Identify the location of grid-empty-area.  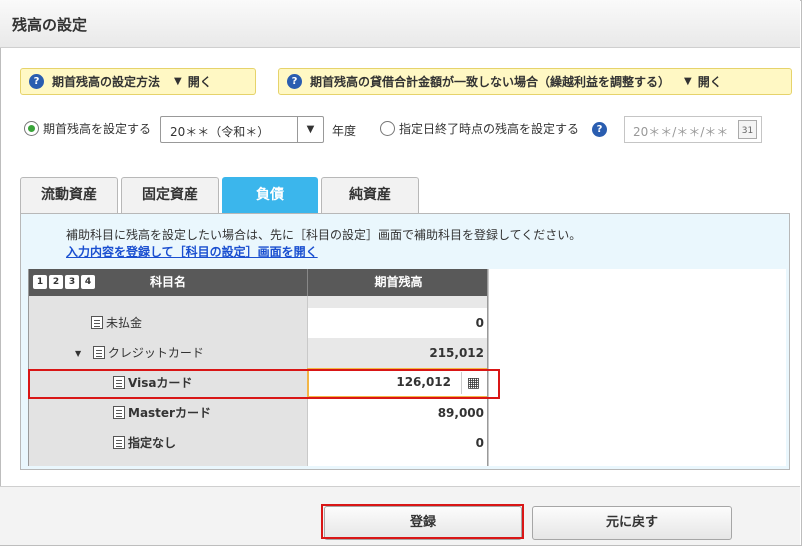
(637, 367).